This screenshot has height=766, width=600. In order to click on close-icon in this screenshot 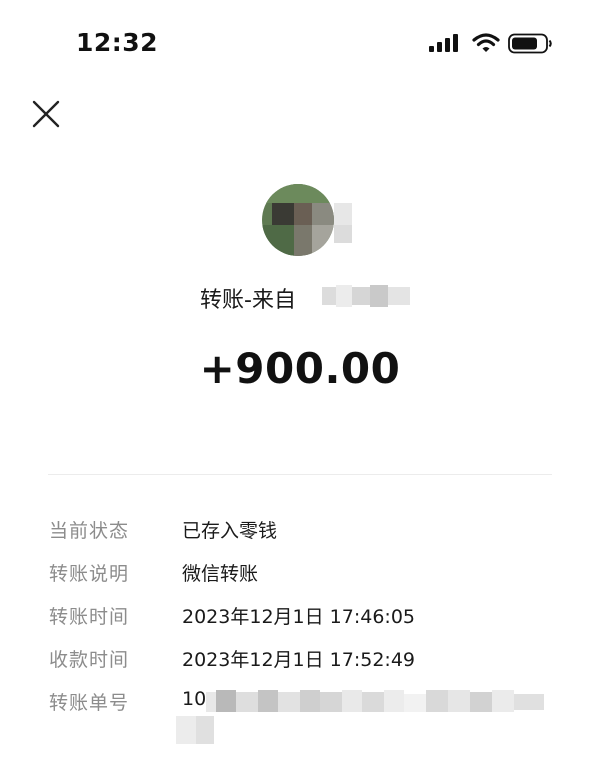, I will do `click(46, 114)`.